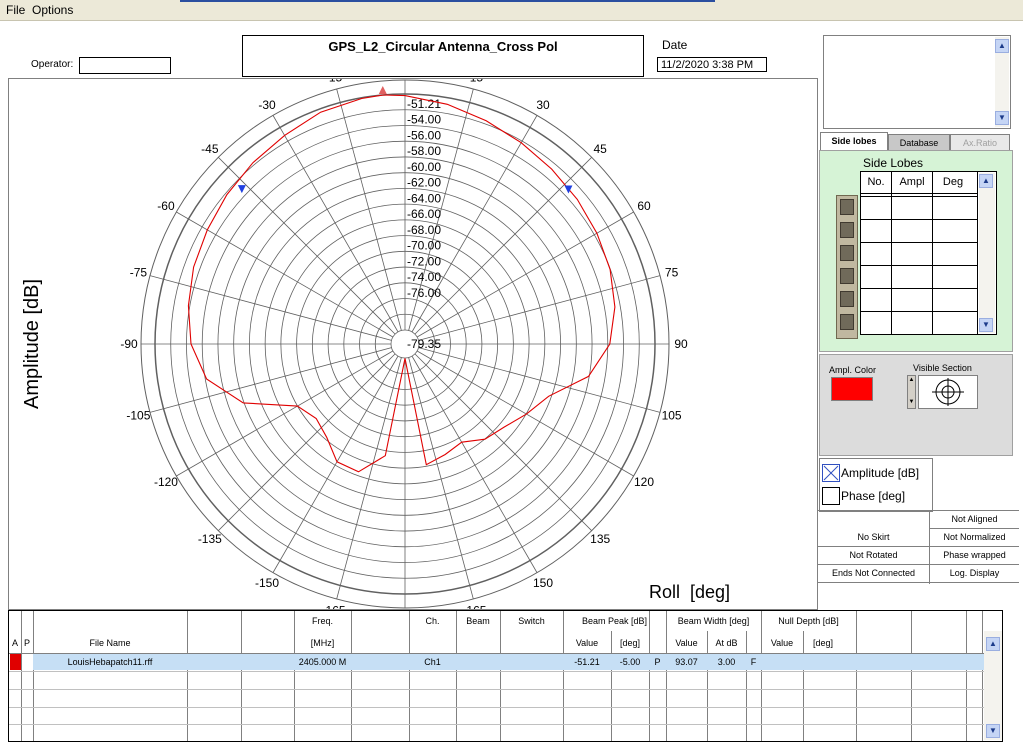 The width and height of the screenshot is (1023, 744). What do you see at coordinates (267, 583) in the screenshot?
I see `polar-angle-label: -150` at bounding box center [267, 583].